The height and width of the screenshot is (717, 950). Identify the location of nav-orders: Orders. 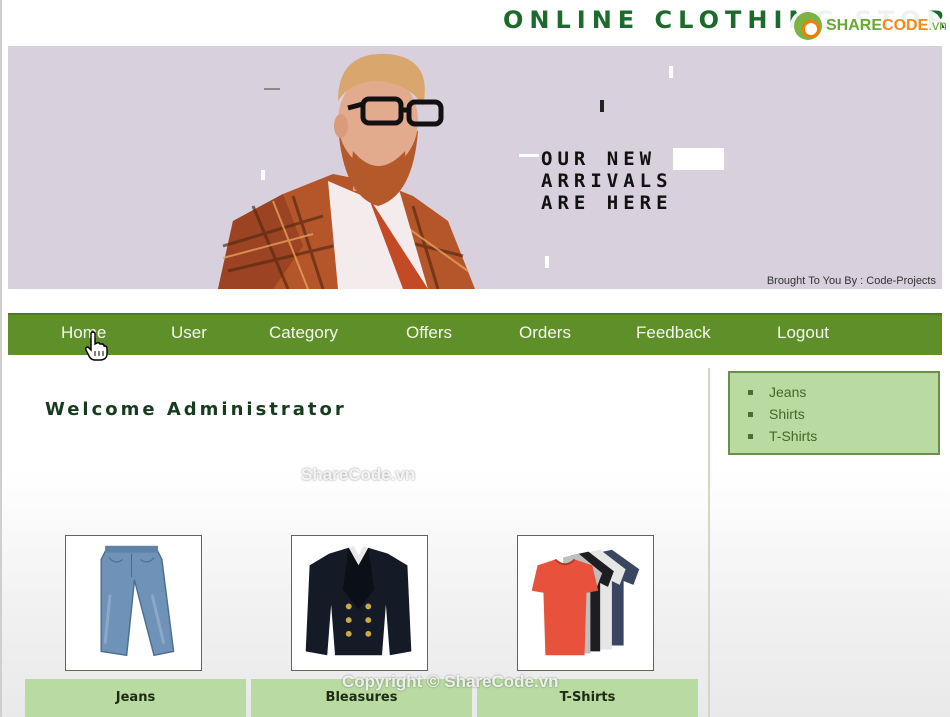
(545, 333).